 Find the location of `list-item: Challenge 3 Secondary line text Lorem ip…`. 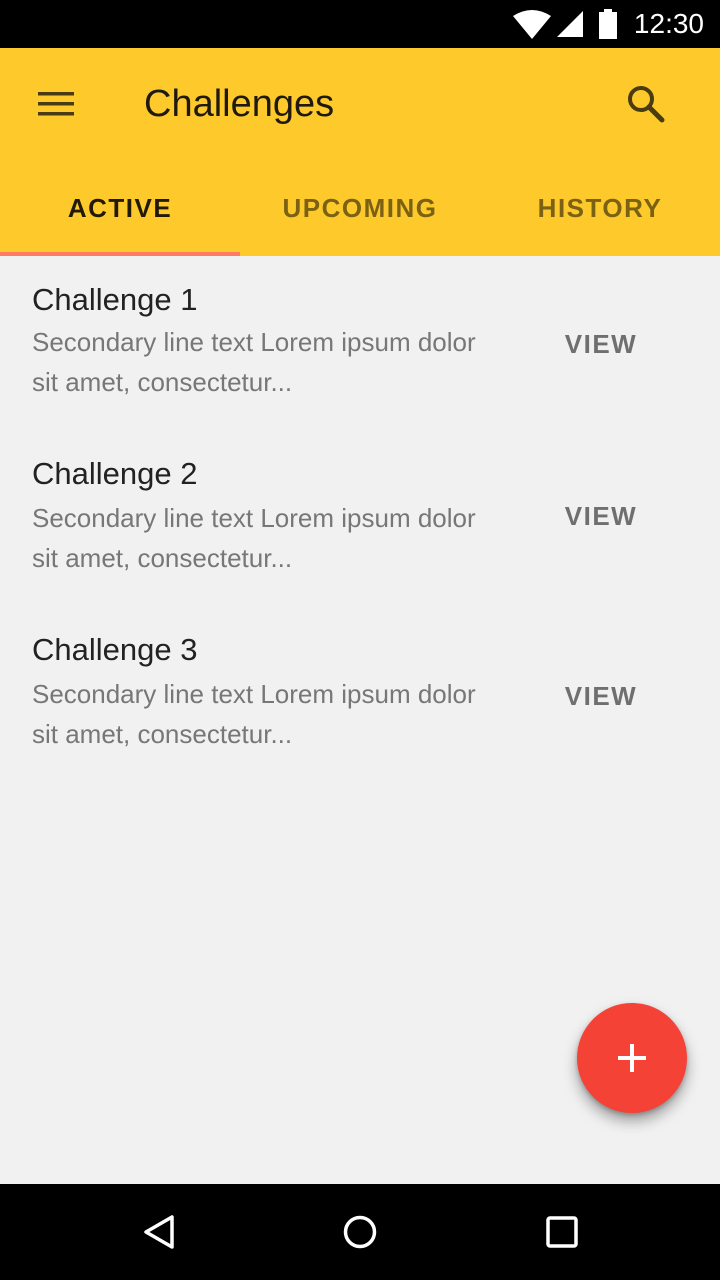

list-item: Challenge 3 Secondary line text Lorem ip… is located at coordinates (360, 701).